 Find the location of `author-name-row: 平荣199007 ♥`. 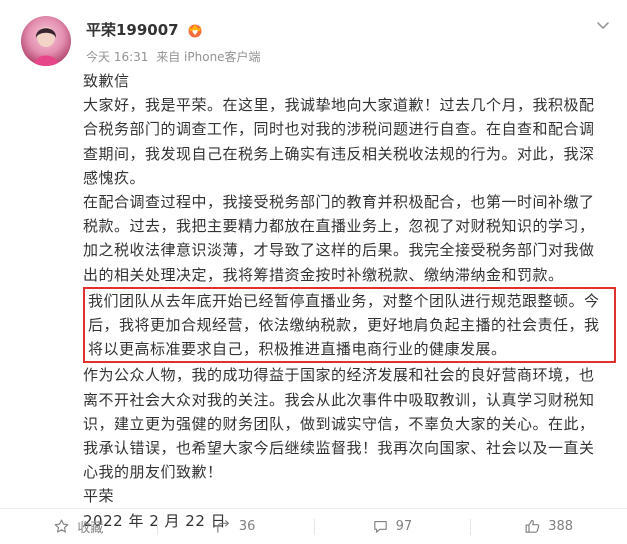

author-name-row: 平荣199007 ♥ is located at coordinates (145, 29).